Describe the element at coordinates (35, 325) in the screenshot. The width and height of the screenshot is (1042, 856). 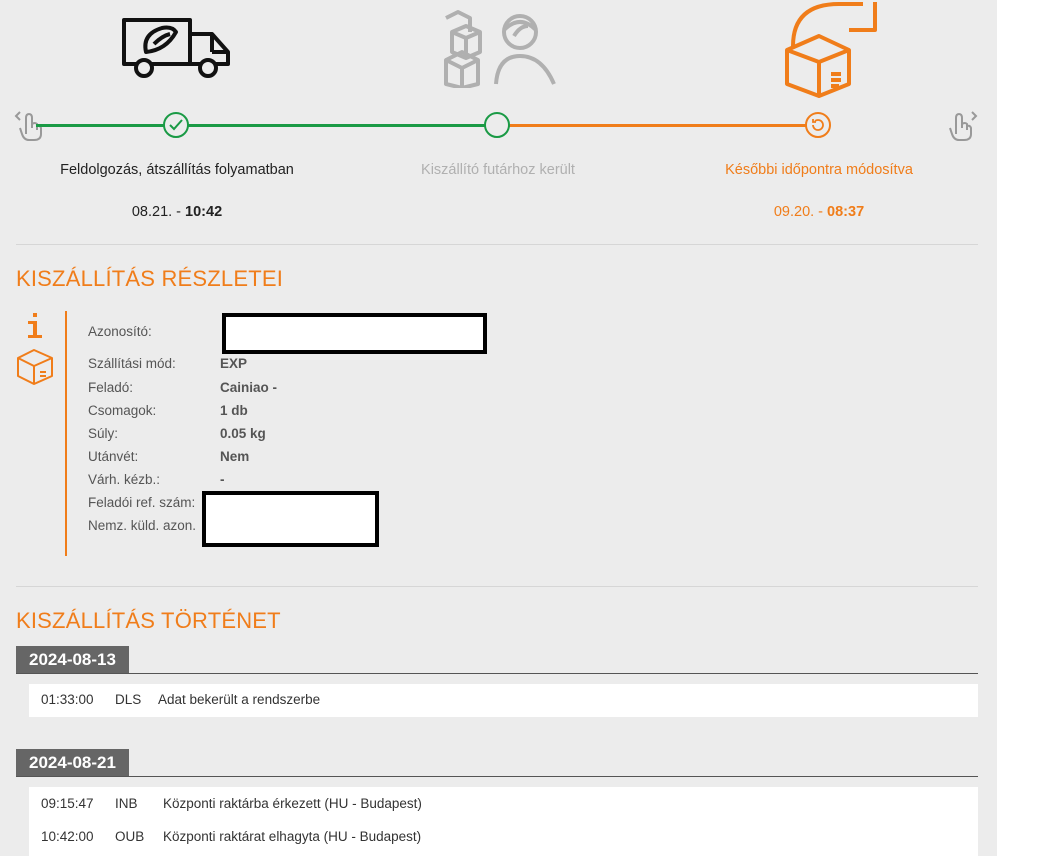
I see `info-icon` at that location.